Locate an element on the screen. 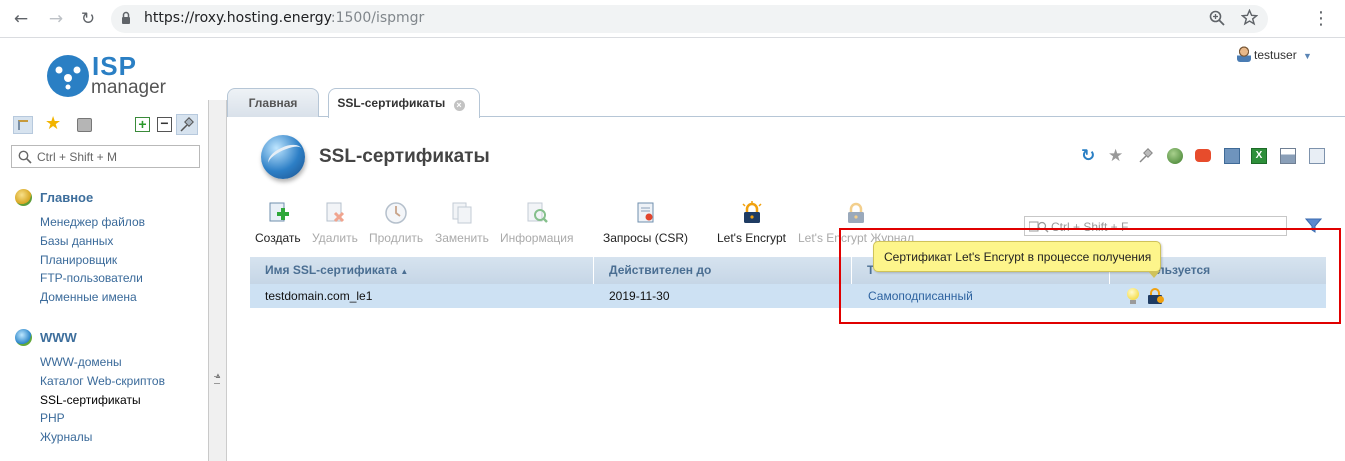  sidebar-item-web-scripts: Каталог Web-скриптов is located at coordinates (102, 381).